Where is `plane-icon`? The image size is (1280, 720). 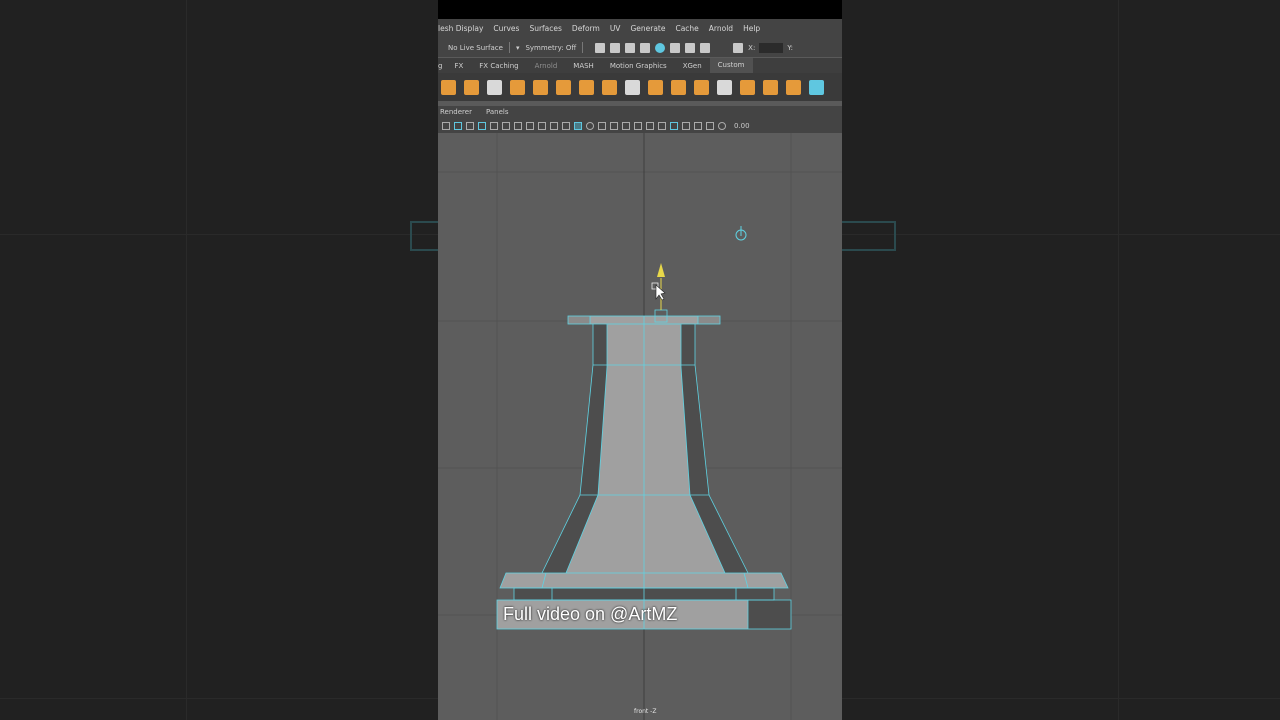 plane-icon is located at coordinates (655, 87).